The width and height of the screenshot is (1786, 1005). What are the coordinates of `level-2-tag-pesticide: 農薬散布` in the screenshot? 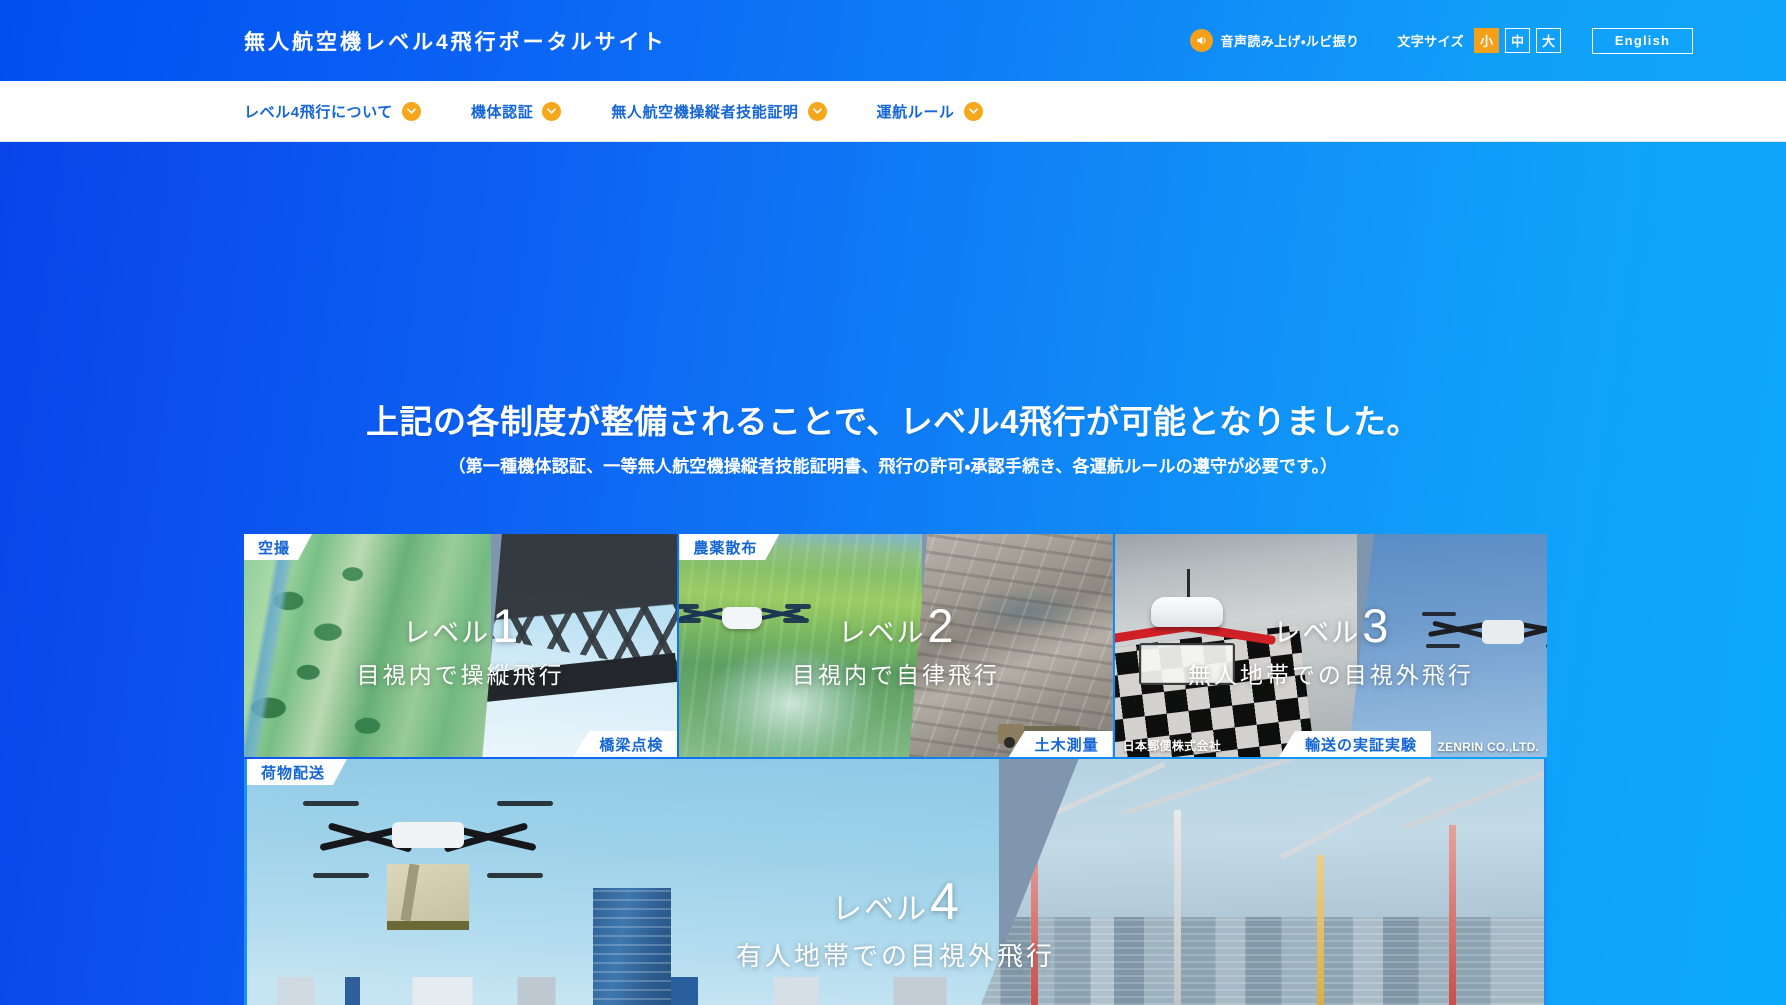 It's located at (729, 547).